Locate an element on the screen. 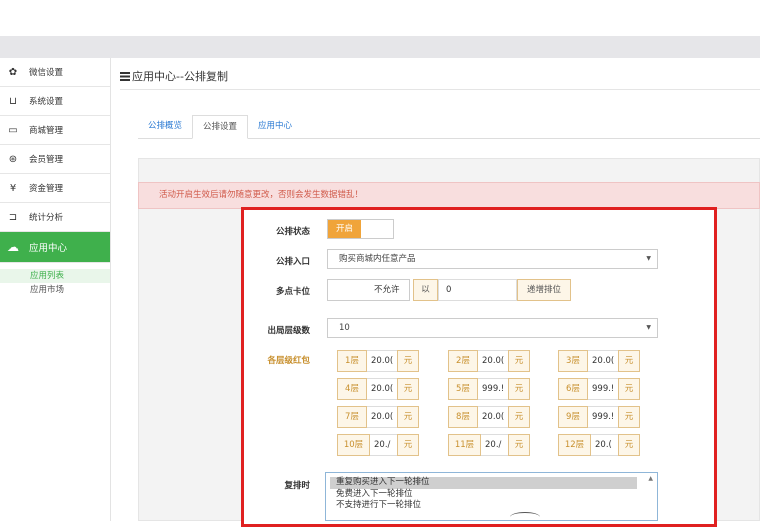 The height and width of the screenshot is (527, 760). sidebar-item-system: ⊔ 系统设置 is located at coordinates (55, 101).